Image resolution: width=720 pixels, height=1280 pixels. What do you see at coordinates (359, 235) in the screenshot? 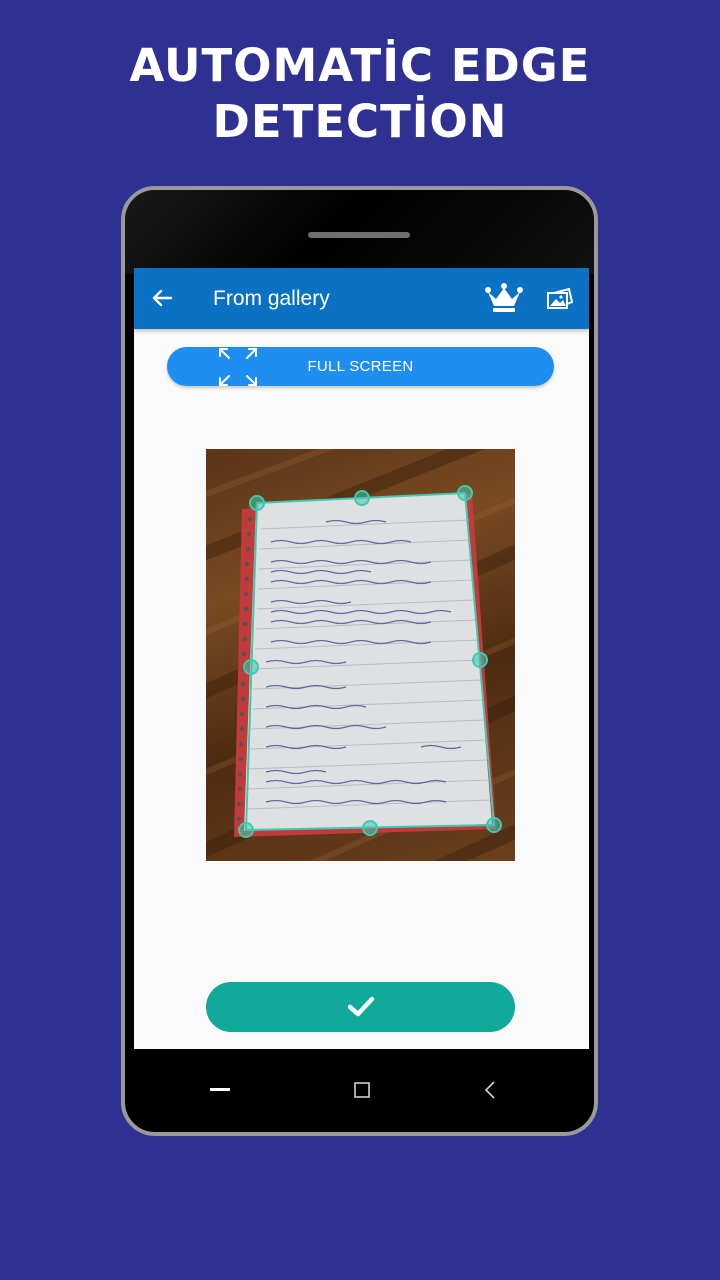
I see `phone-speaker` at bounding box center [359, 235].